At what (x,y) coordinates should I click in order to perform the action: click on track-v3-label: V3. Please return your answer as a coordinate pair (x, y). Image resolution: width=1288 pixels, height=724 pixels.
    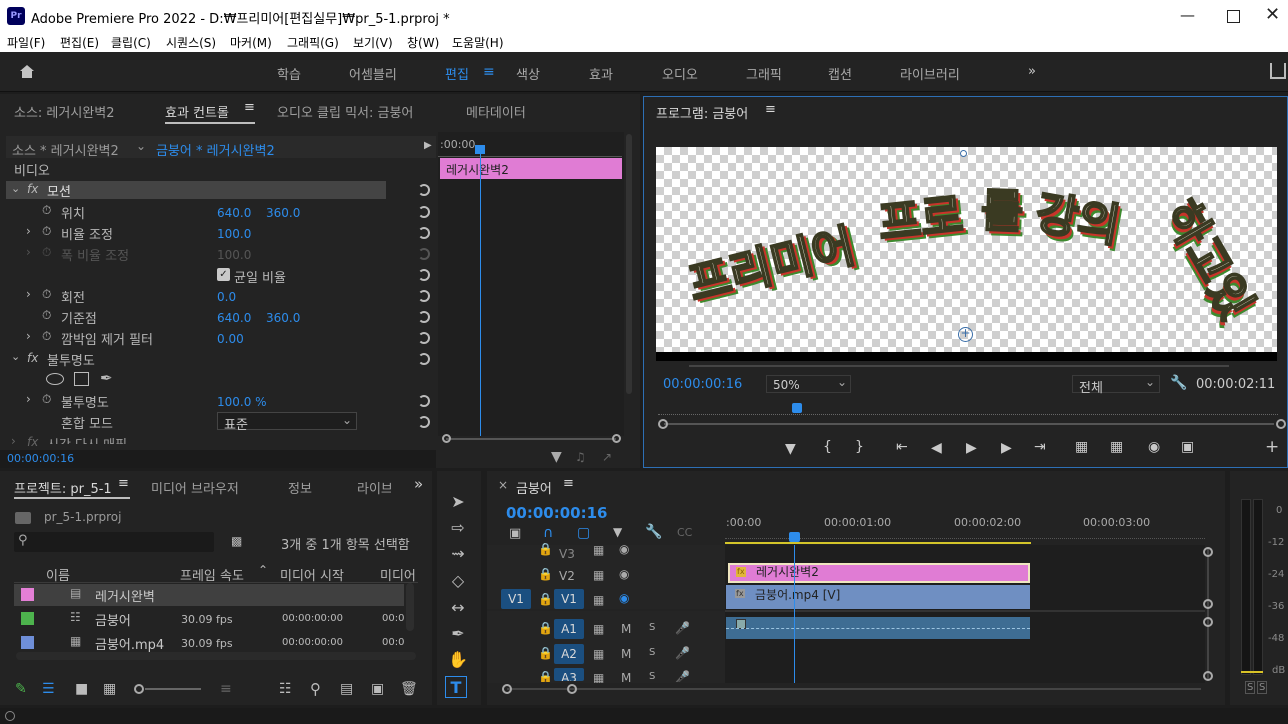
    Looking at the image, I should click on (567, 559).